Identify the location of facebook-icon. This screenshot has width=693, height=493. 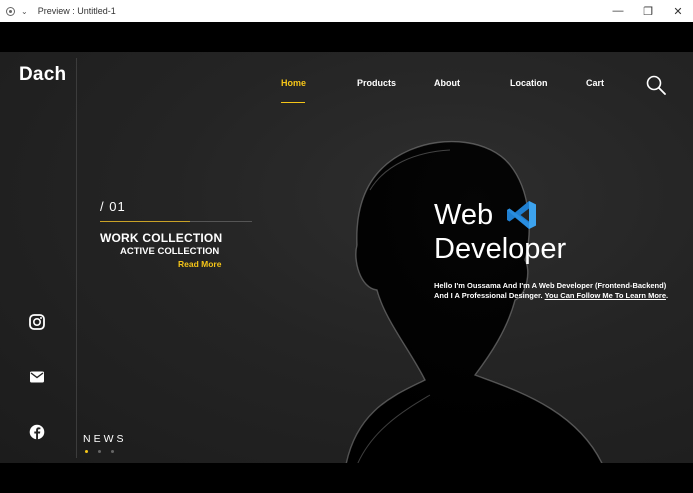
(37, 432).